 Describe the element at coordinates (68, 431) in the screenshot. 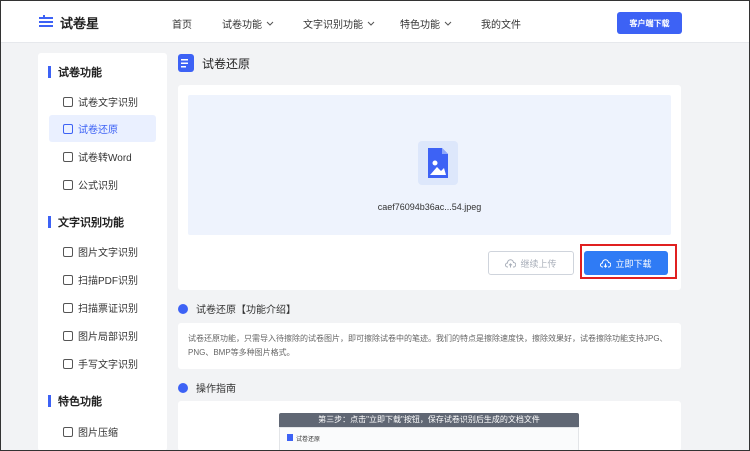

I see `compress-icon` at that location.